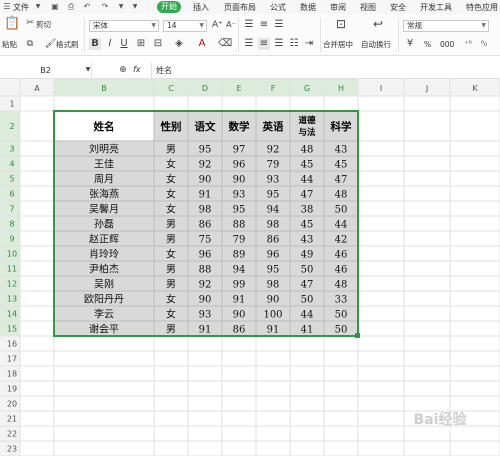 The height and width of the screenshot is (456, 500). What do you see at coordinates (475, 88) in the screenshot?
I see `column-header: K` at bounding box center [475, 88].